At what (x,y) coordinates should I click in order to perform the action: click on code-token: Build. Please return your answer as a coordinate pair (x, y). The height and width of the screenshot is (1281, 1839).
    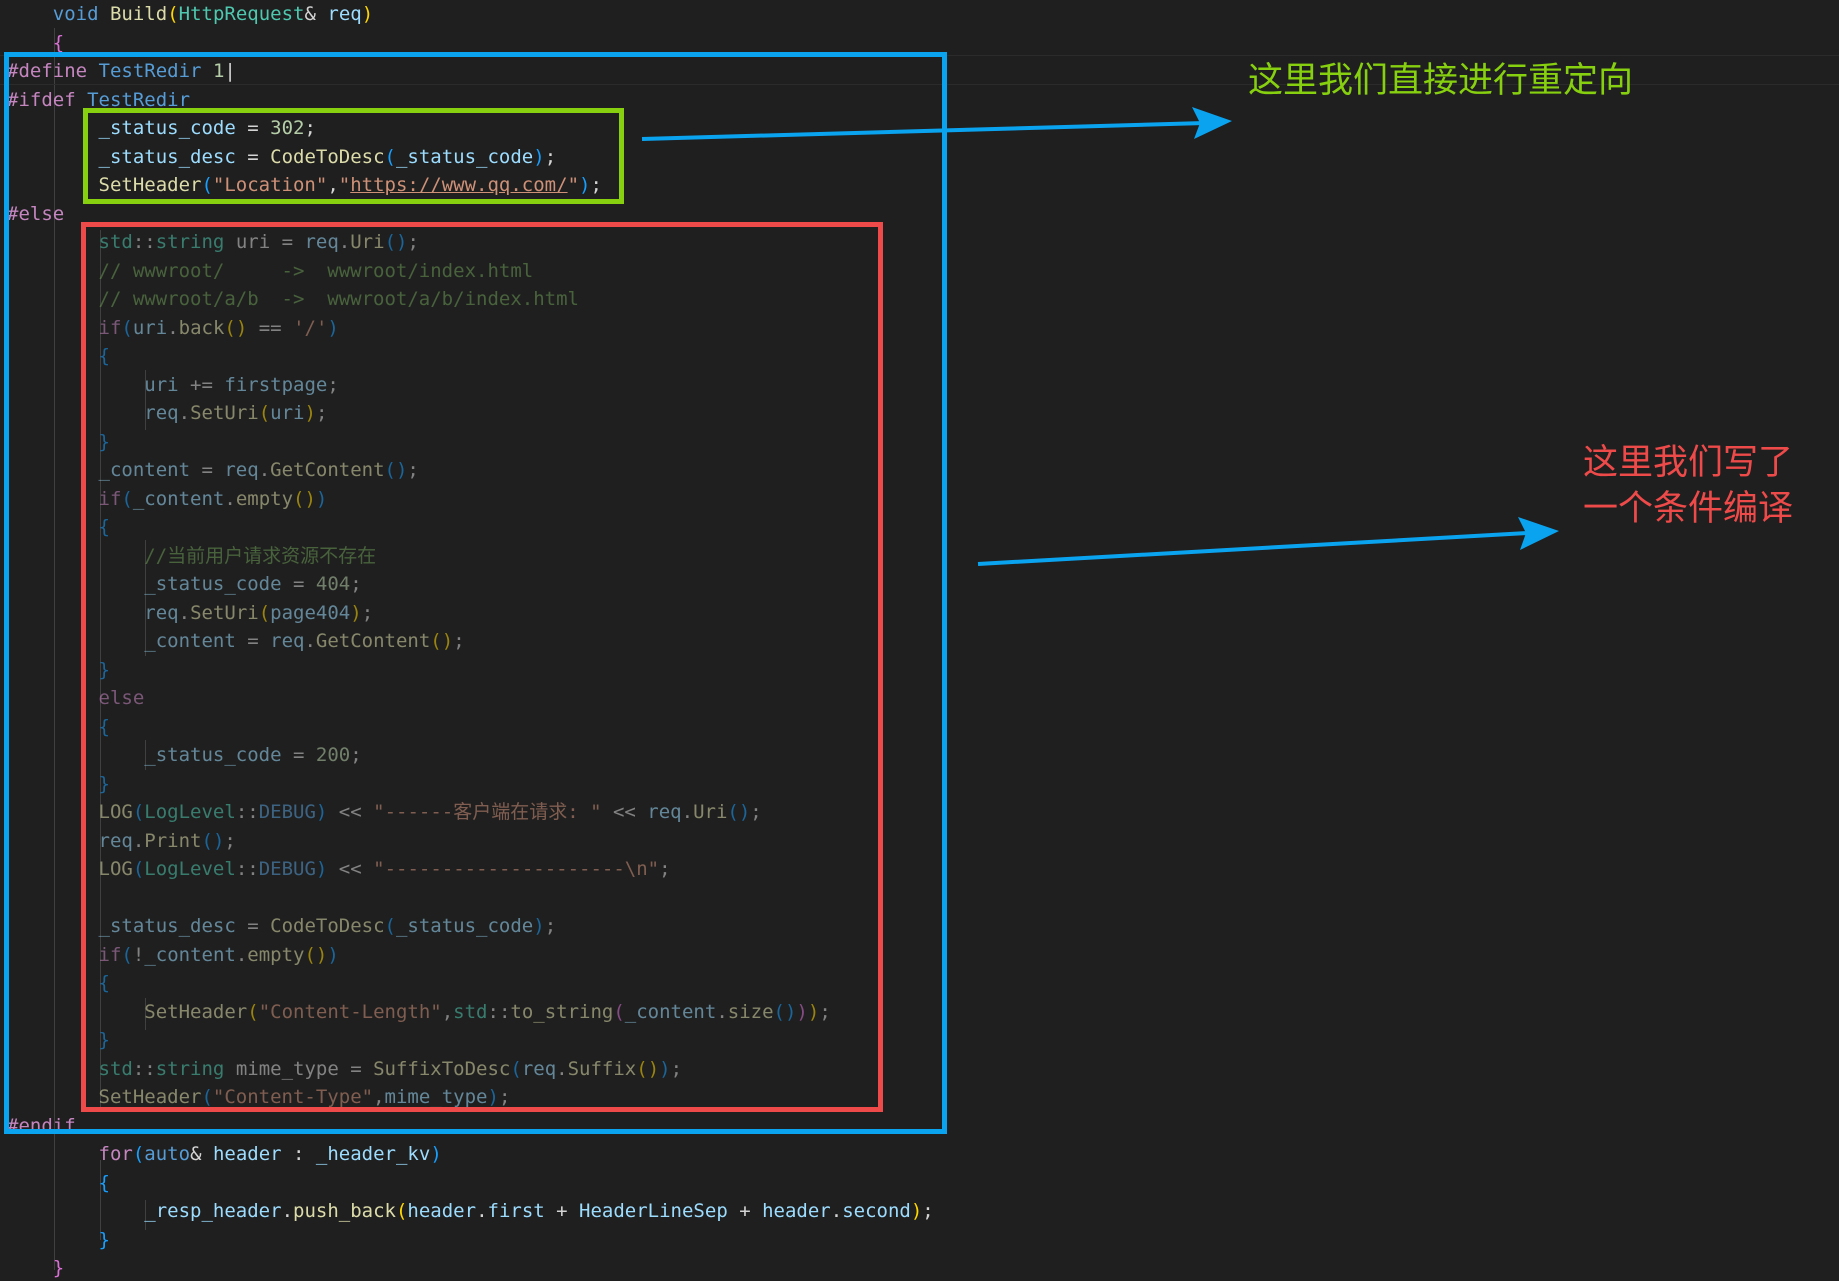
    Looking at the image, I should click on (138, 14).